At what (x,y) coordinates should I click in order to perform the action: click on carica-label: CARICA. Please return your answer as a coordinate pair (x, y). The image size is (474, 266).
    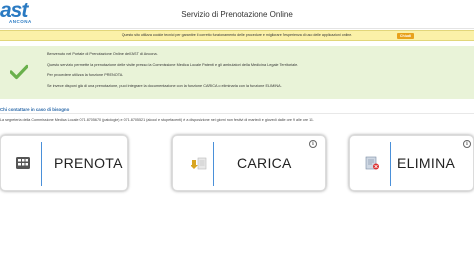
    Looking at the image, I should click on (264, 163).